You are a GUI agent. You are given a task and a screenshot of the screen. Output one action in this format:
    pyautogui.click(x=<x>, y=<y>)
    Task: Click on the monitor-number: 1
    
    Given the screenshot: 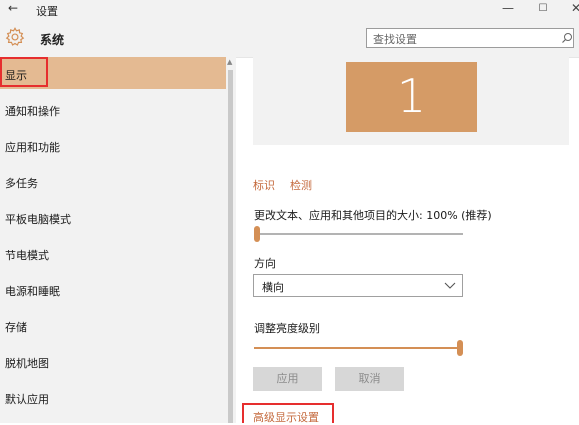 What is the action you would take?
    pyautogui.click(x=411, y=96)
    